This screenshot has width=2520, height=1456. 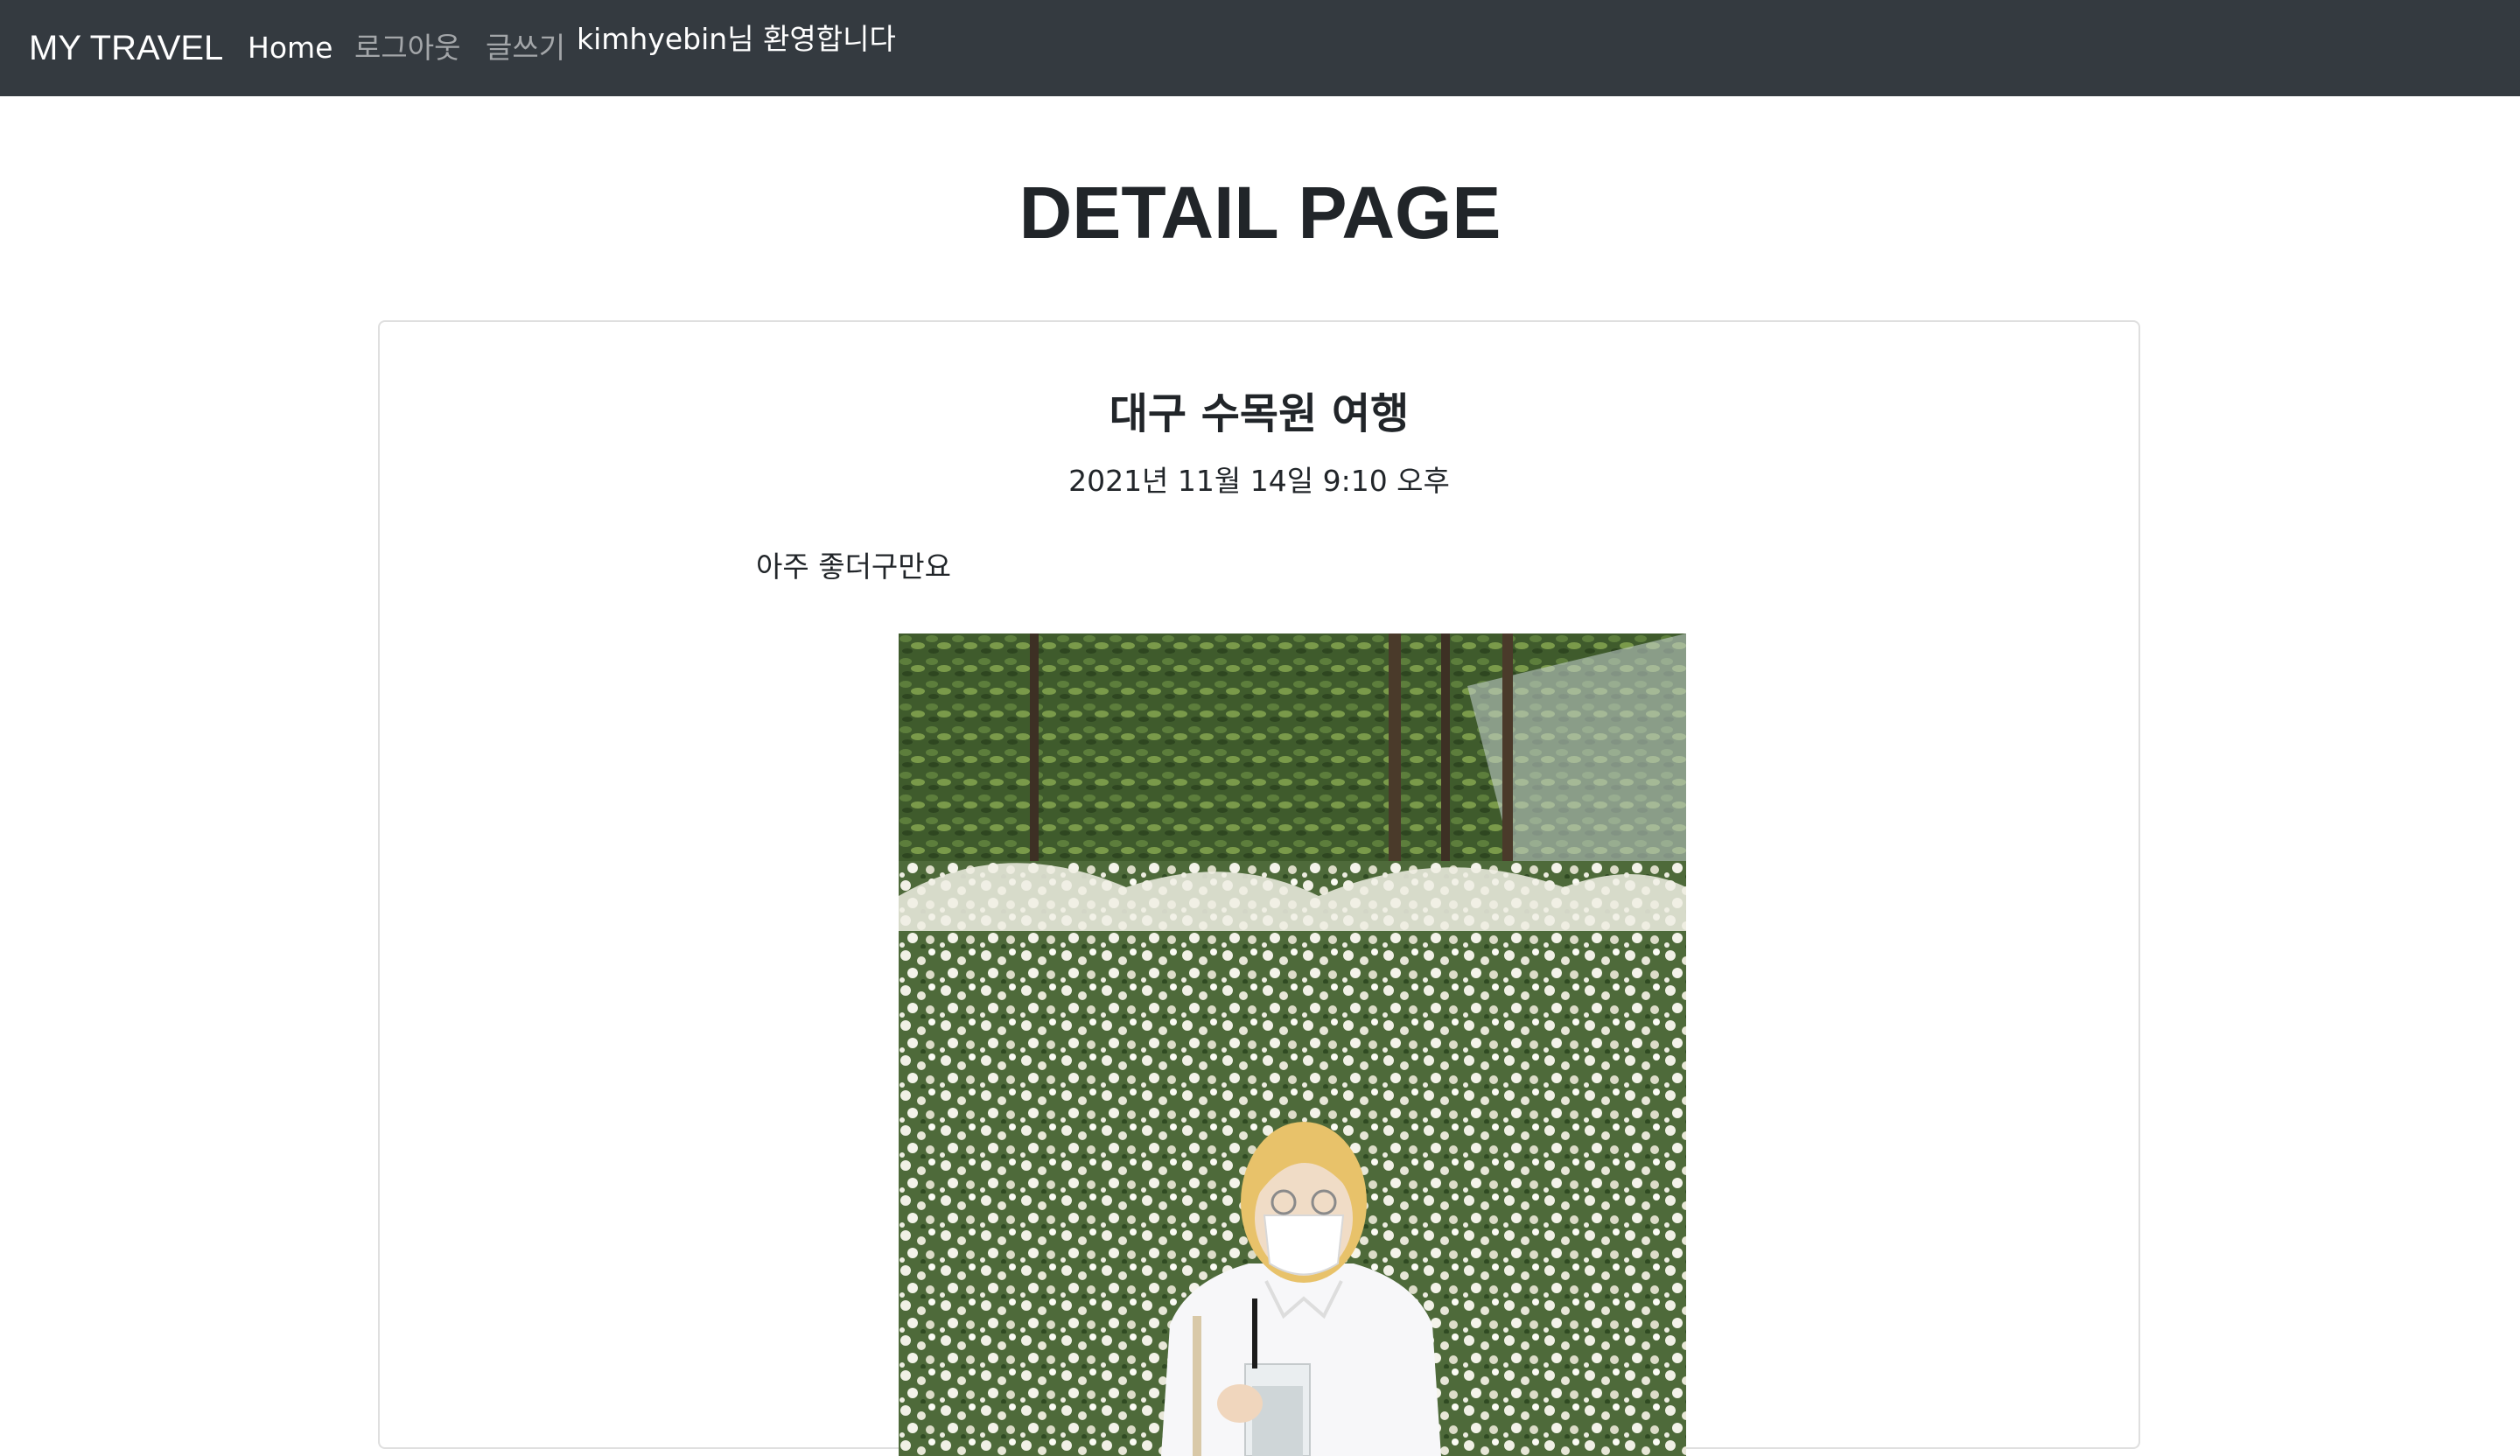 What do you see at coordinates (407, 48) in the screenshot?
I see `nav-logout-link: 로그아웃` at bounding box center [407, 48].